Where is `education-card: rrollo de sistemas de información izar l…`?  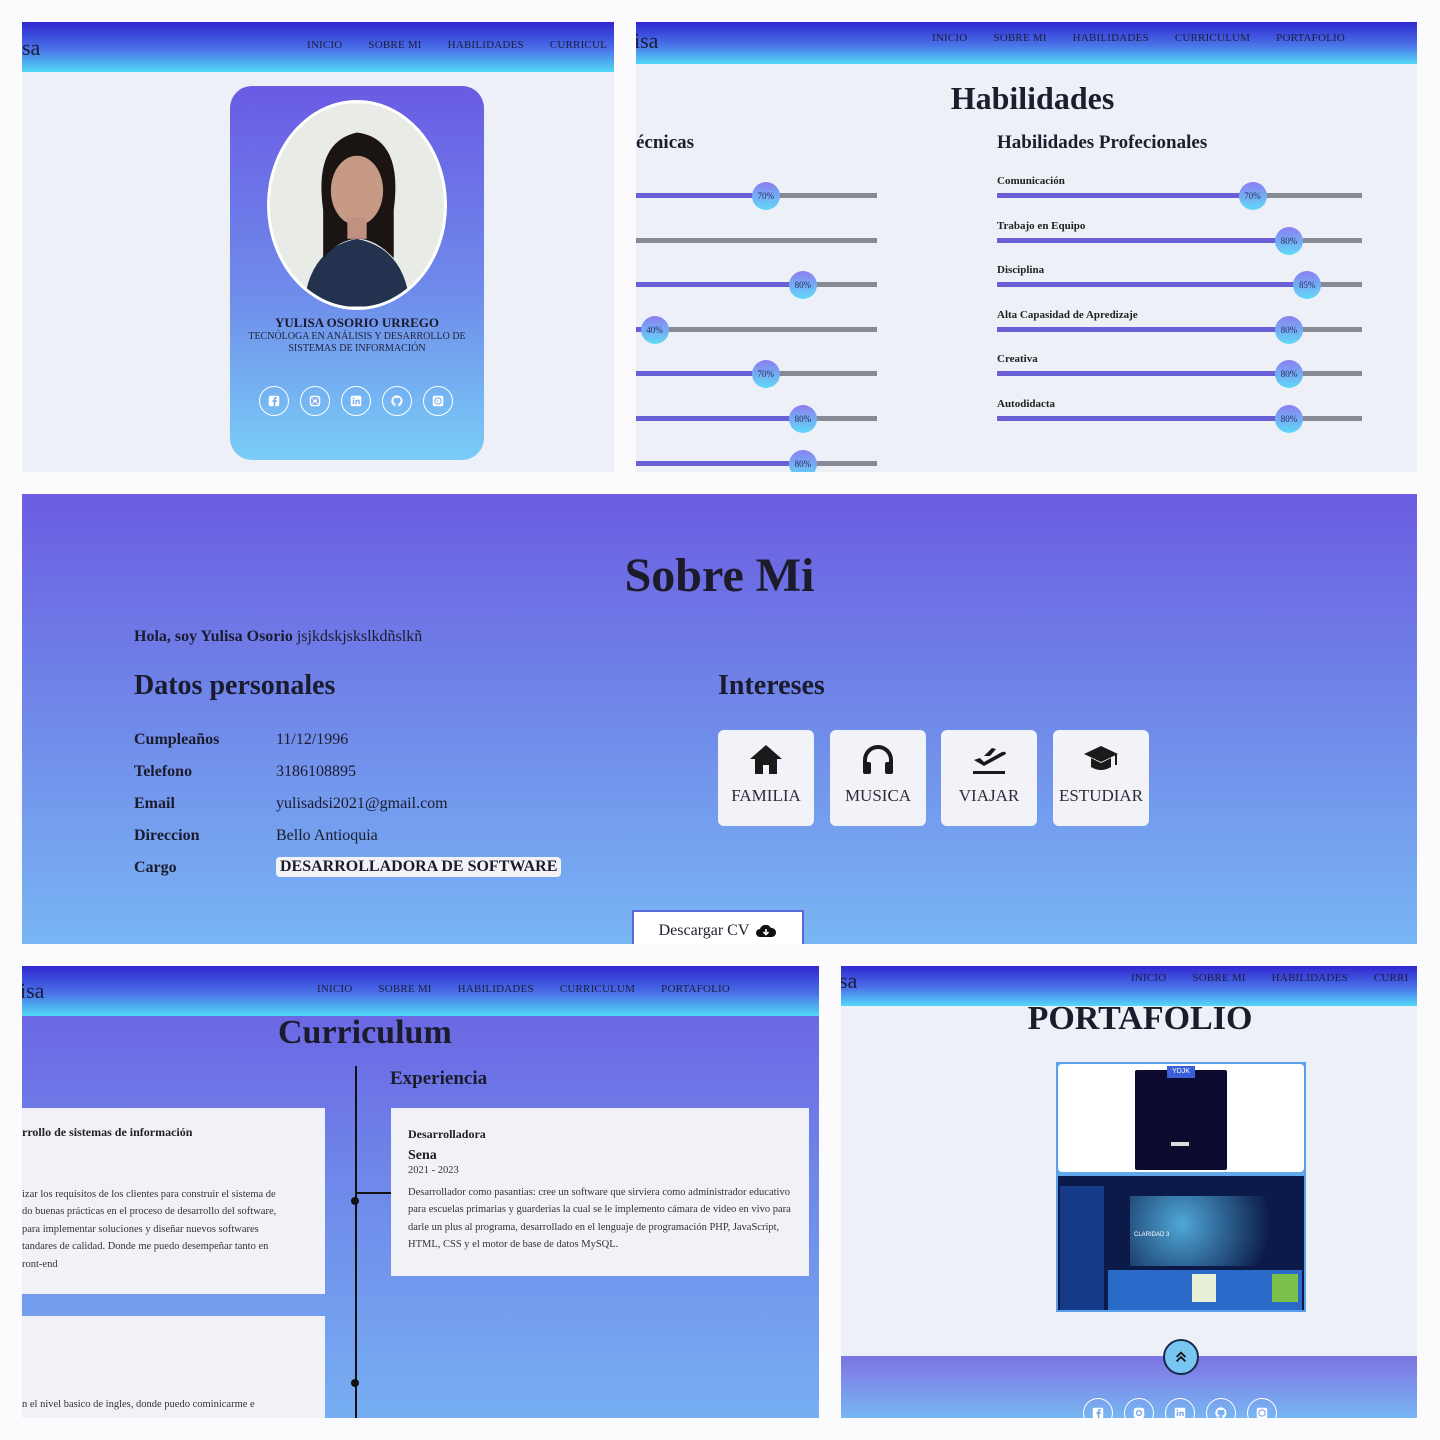 education-card: rrollo de sistemas de información izar l… is located at coordinates (173, 1201).